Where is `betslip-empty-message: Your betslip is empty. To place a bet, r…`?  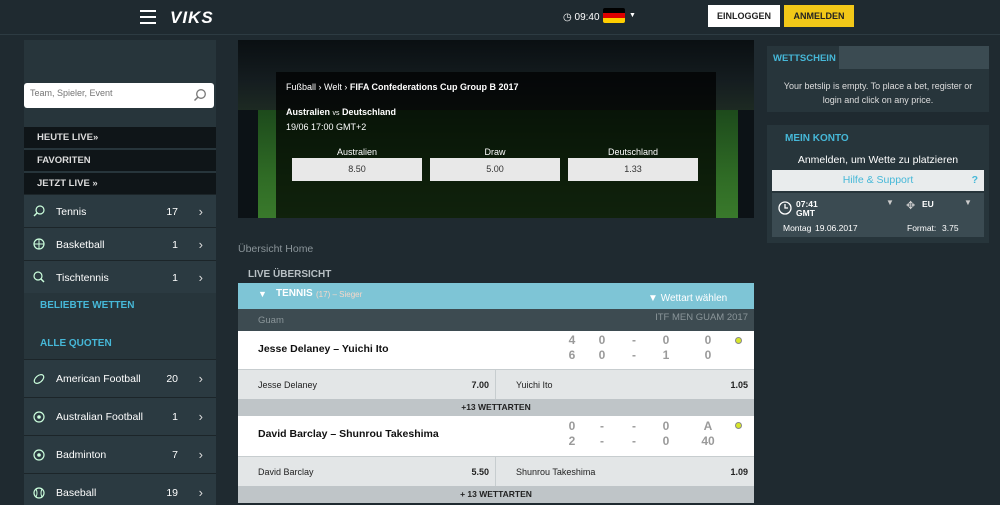 betslip-empty-message: Your betslip is empty. To place a bet, r… is located at coordinates (878, 93).